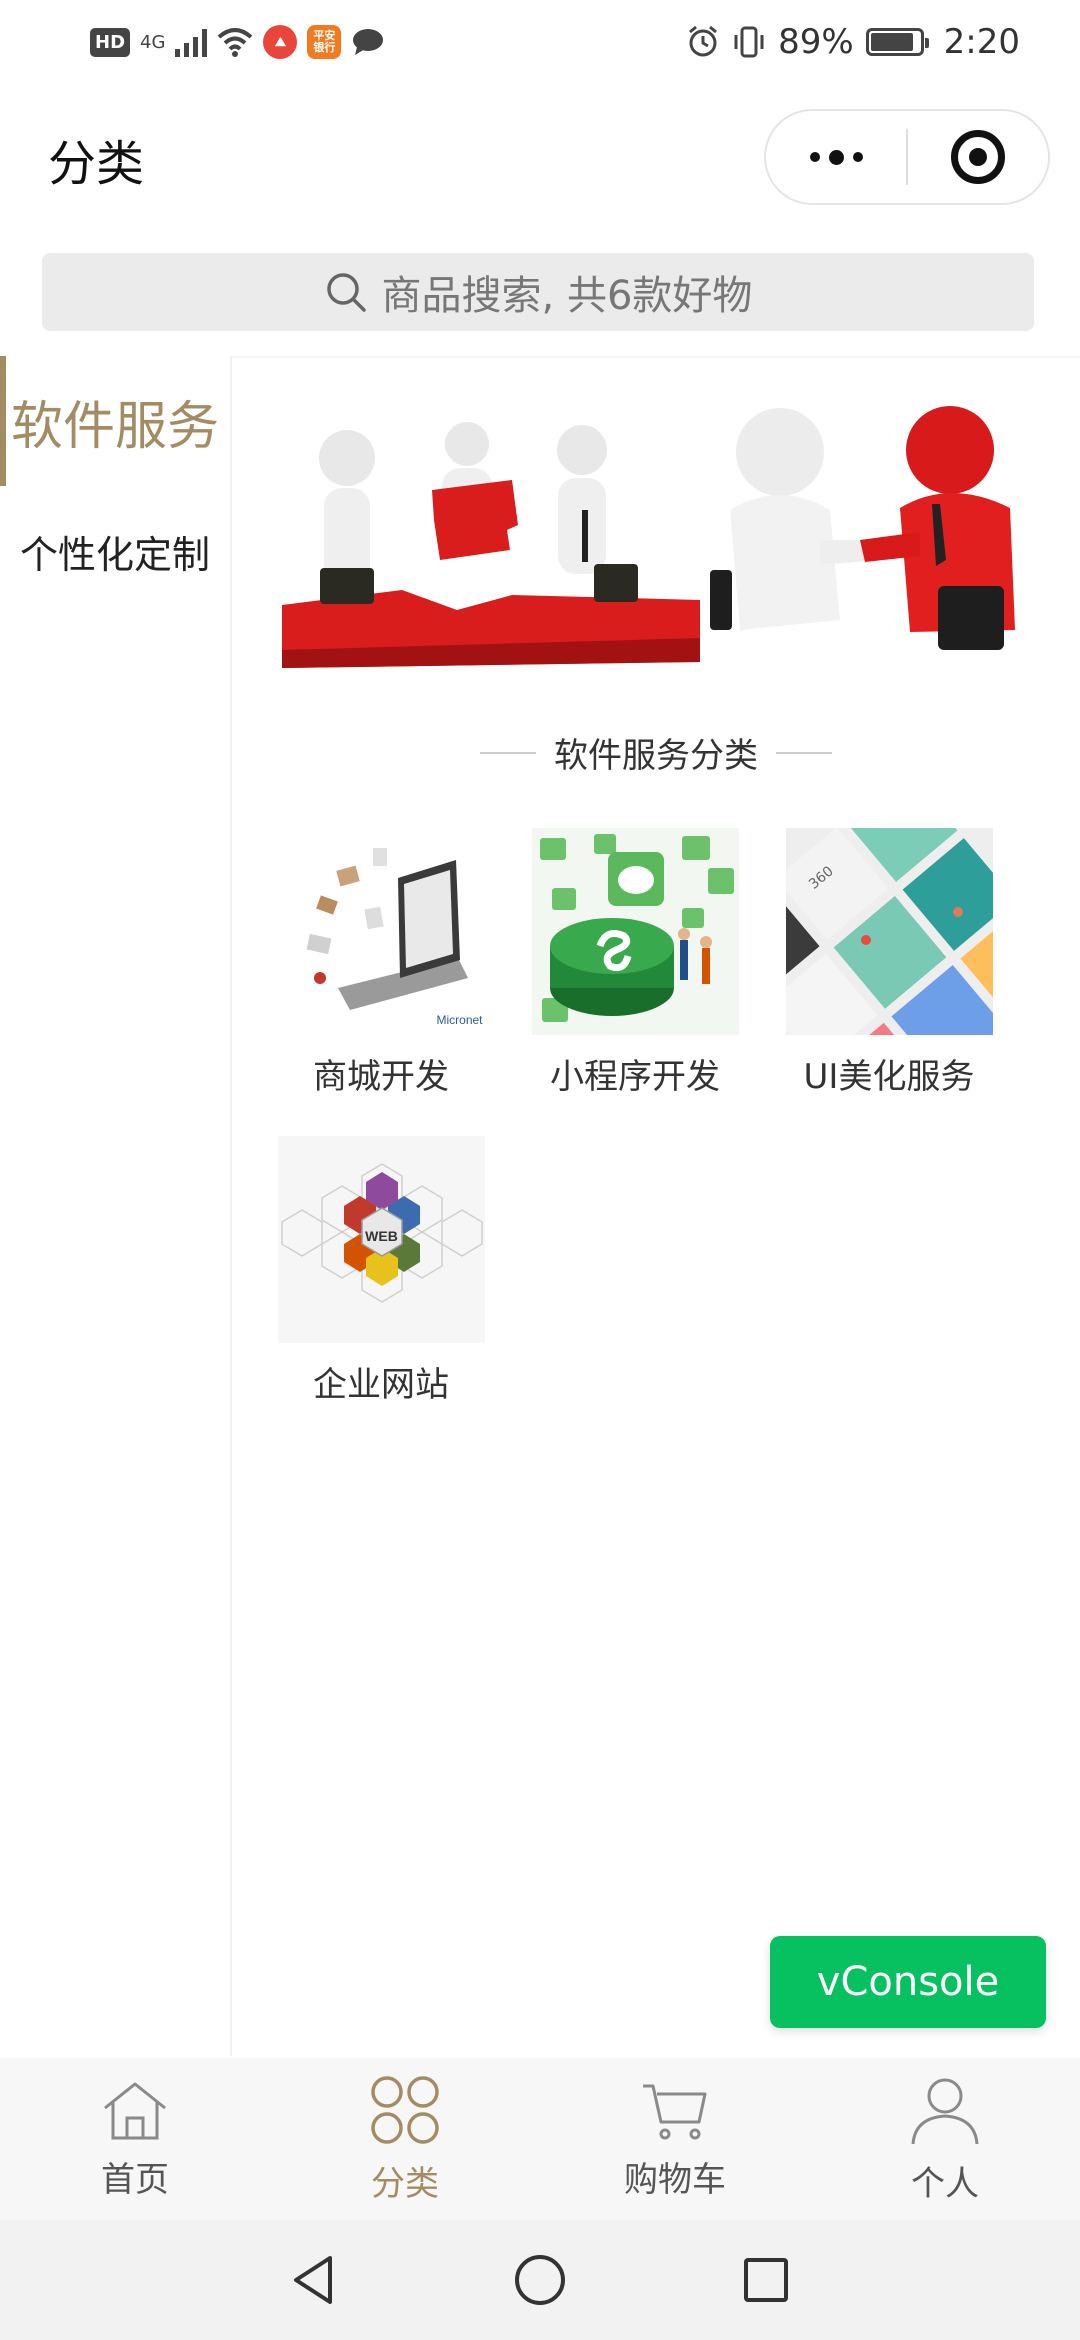 Image resolution: width=1080 pixels, height=2340 pixels. I want to click on tab-cart: 购物车, so click(675, 2139).